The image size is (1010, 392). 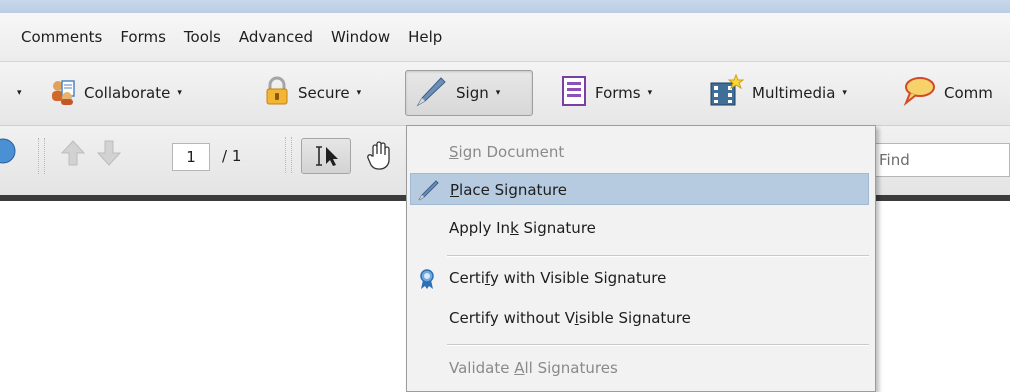 What do you see at coordinates (61, 37) in the screenshot?
I see `menu-comments: Comments` at bounding box center [61, 37].